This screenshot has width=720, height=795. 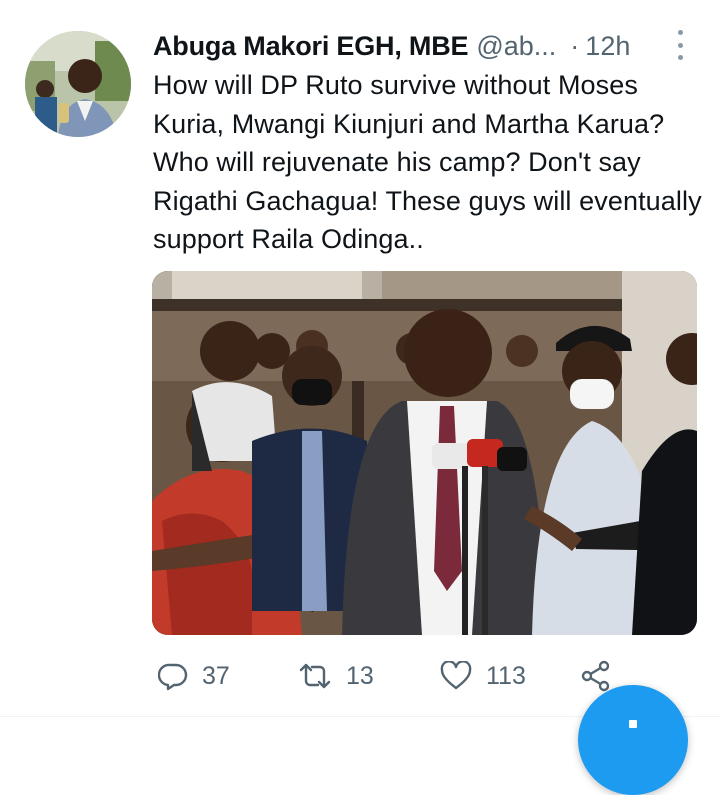 What do you see at coordinates (595, 676) in the screenshot?
I see `share-icon` at bounding box center [595, 676].